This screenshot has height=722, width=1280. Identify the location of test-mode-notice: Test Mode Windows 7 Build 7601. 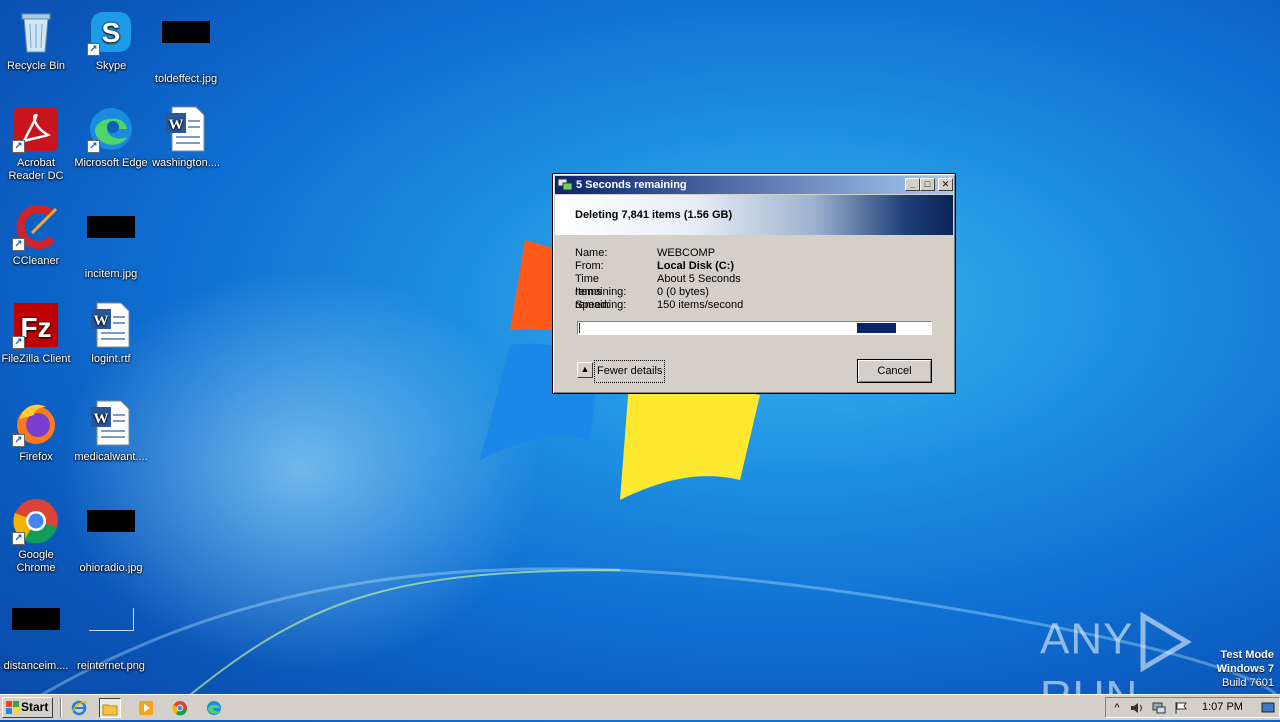
(1245, 669).